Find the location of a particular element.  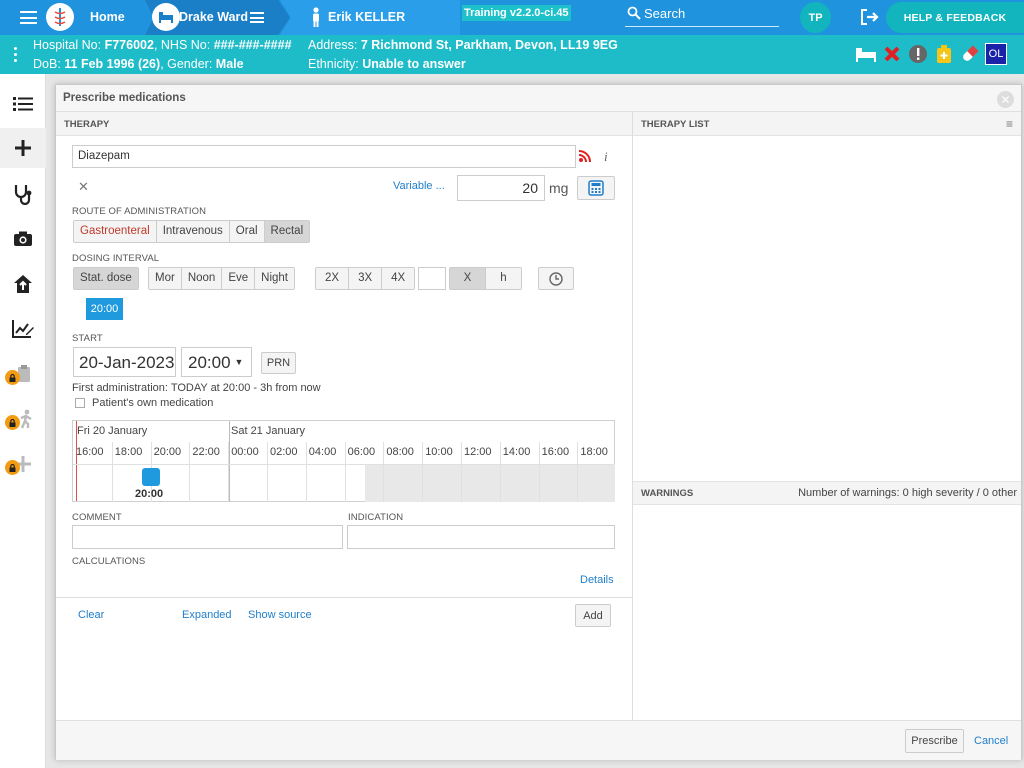

bed-icon is located at coordinates (166, 17).